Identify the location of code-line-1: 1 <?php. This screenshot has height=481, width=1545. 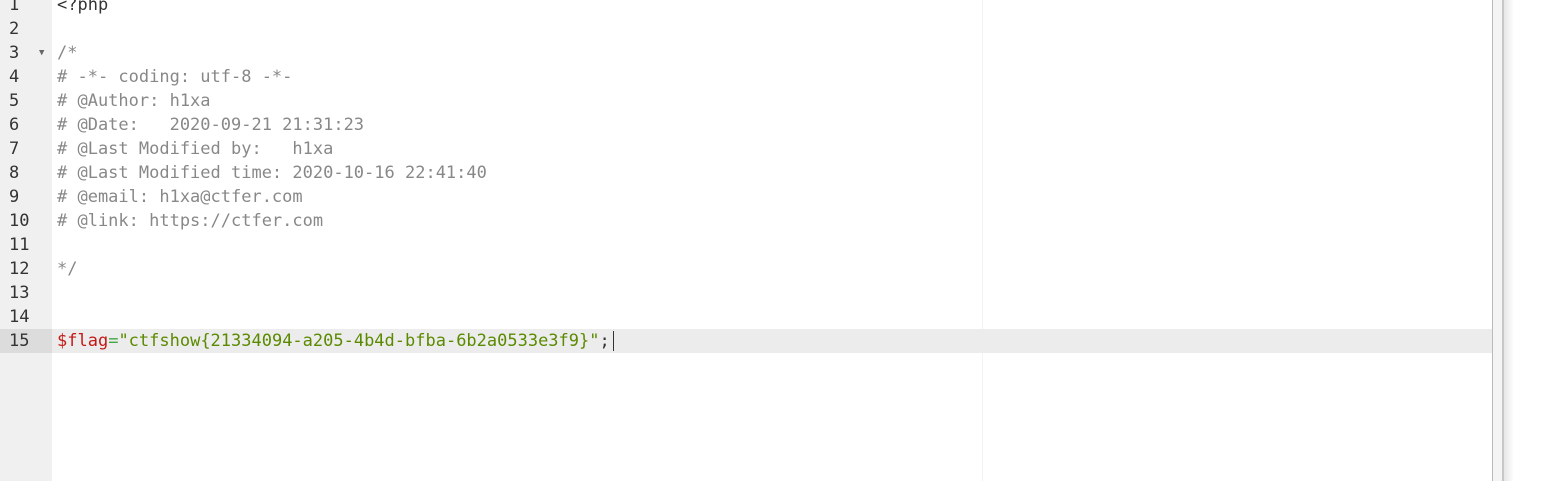
(746, 8).